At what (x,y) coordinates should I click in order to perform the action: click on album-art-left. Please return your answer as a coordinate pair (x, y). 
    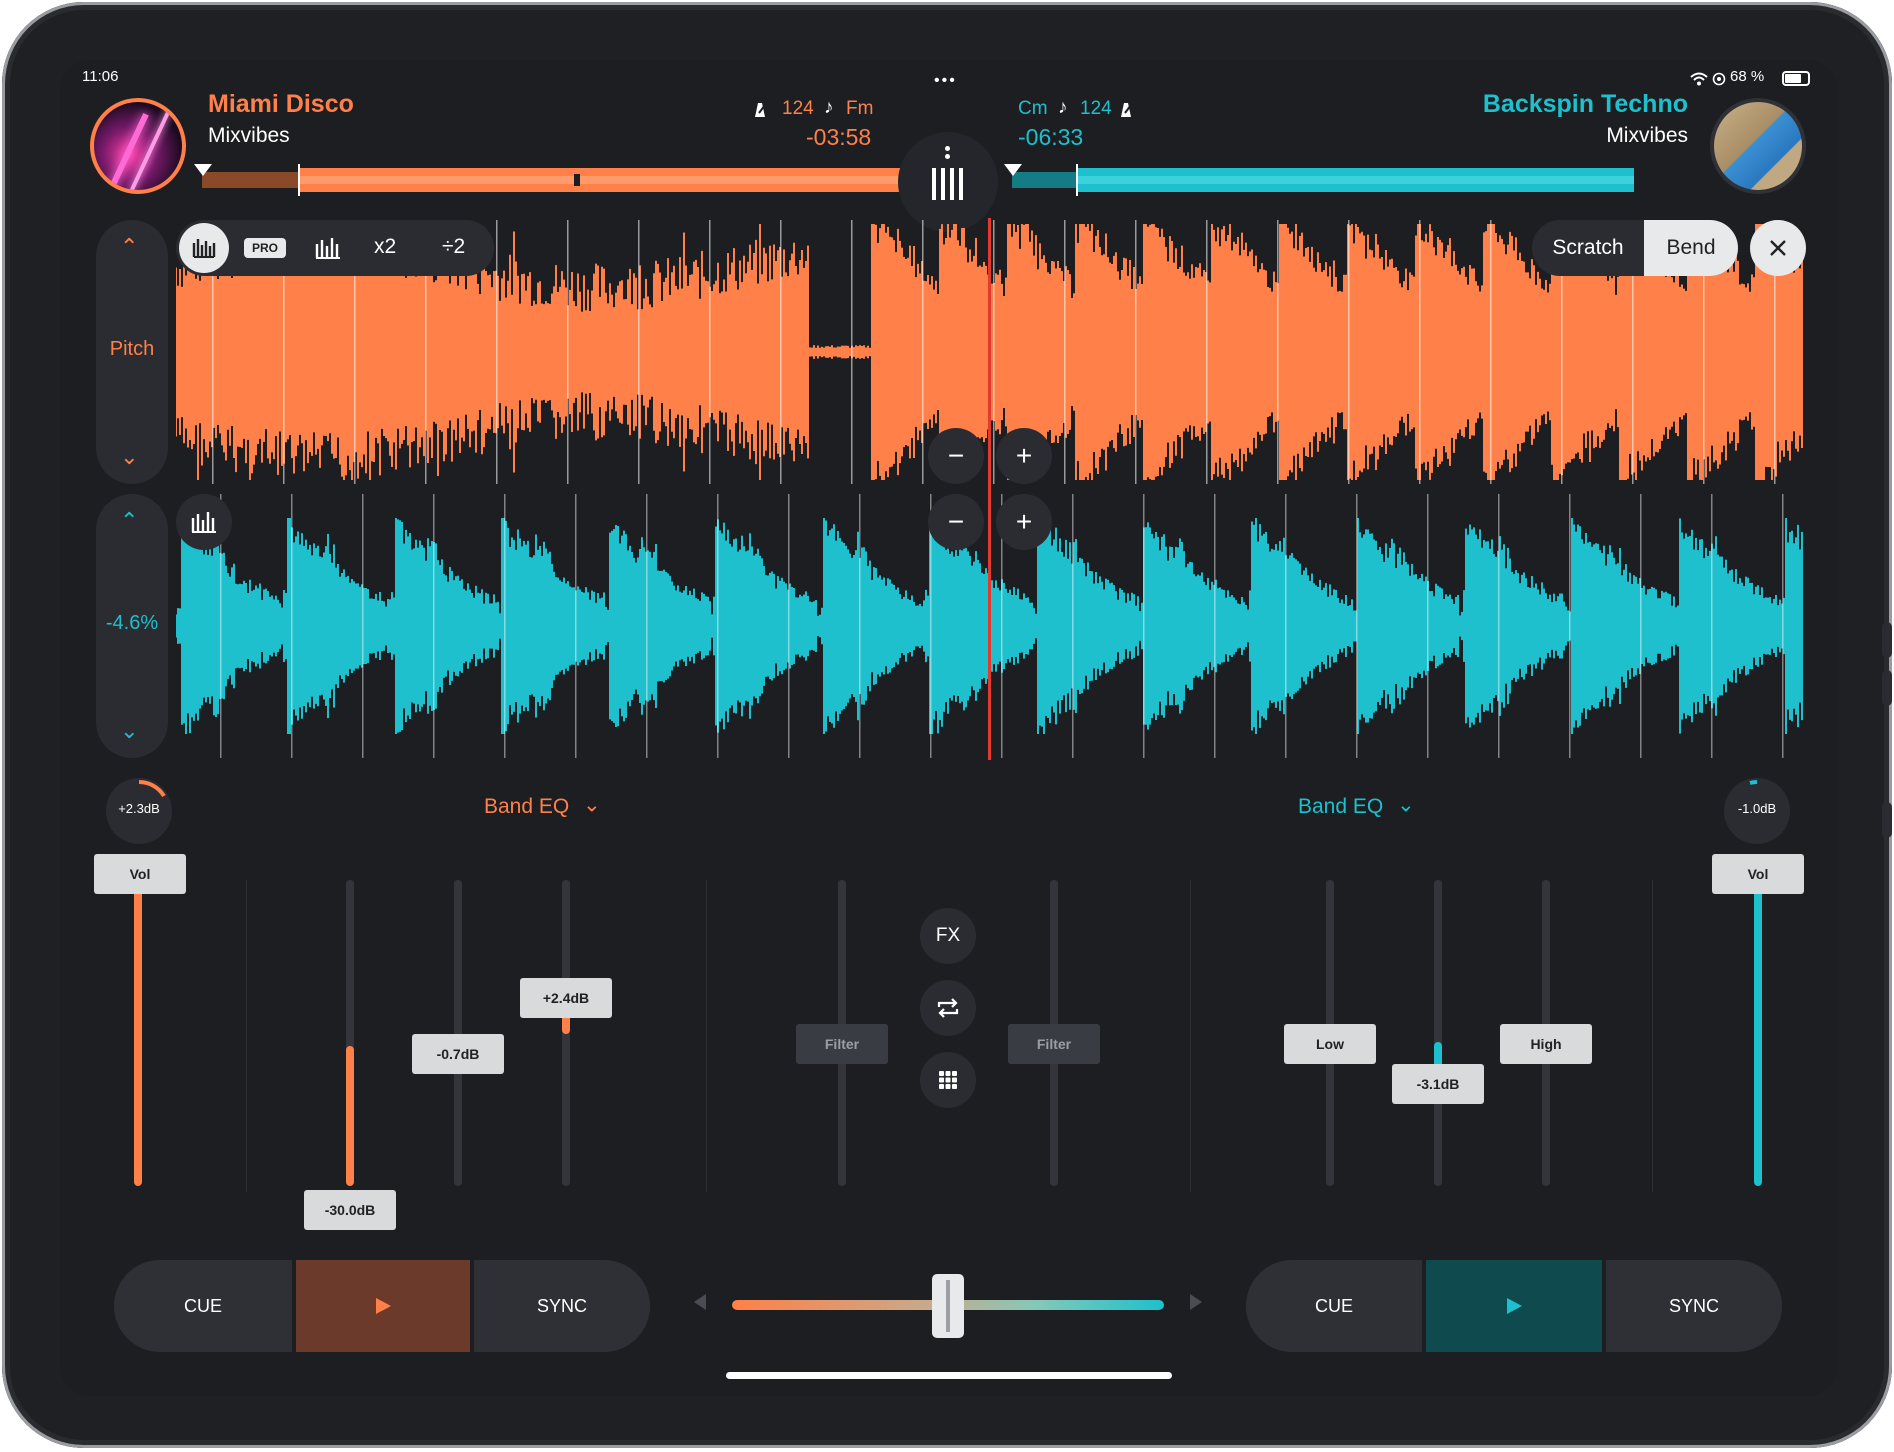
    Looking at the image, I should click on (138, 146).